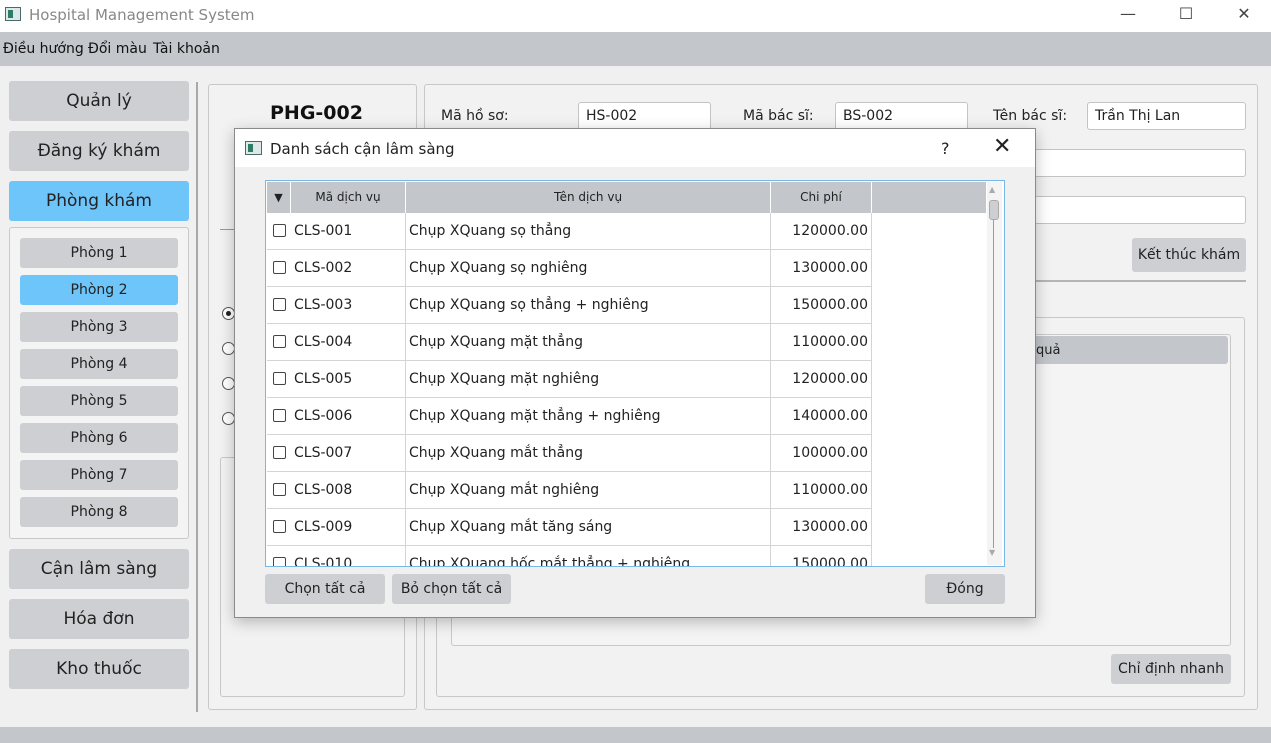 Image resolution: width=1271 pixels, height=743 pixels. Describe the element at coordinates (588, 379) in the screenshot. I see `service-name: Chụp XQuang mặt nghiêng` at that location.